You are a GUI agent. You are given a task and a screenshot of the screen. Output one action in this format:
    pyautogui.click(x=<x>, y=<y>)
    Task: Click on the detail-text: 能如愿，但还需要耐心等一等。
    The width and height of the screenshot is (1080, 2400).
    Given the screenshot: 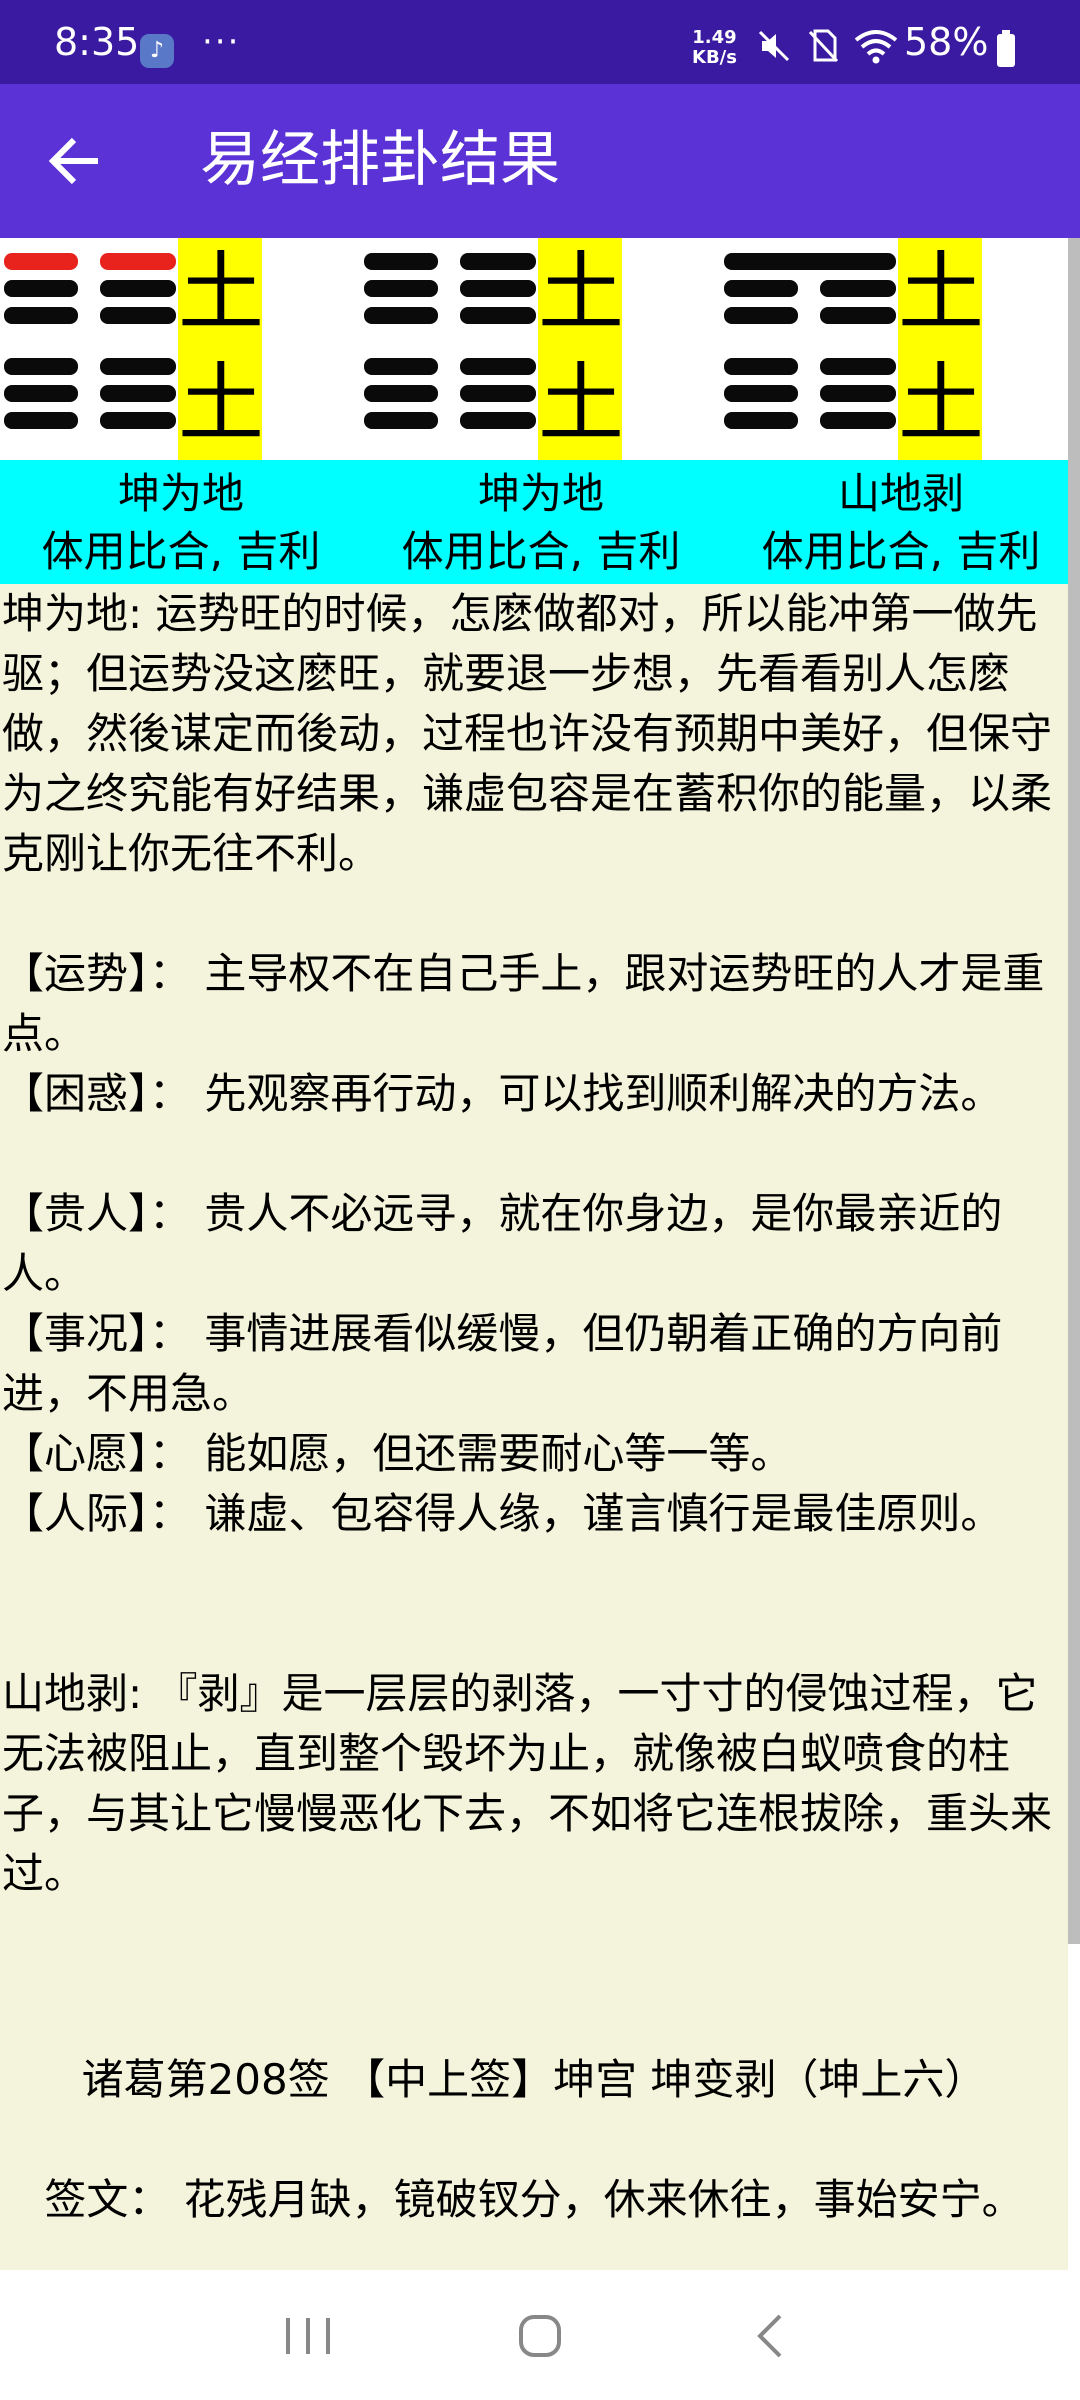 What is the action you would take?
    pyautogui.click(x=498, y=1453)
    